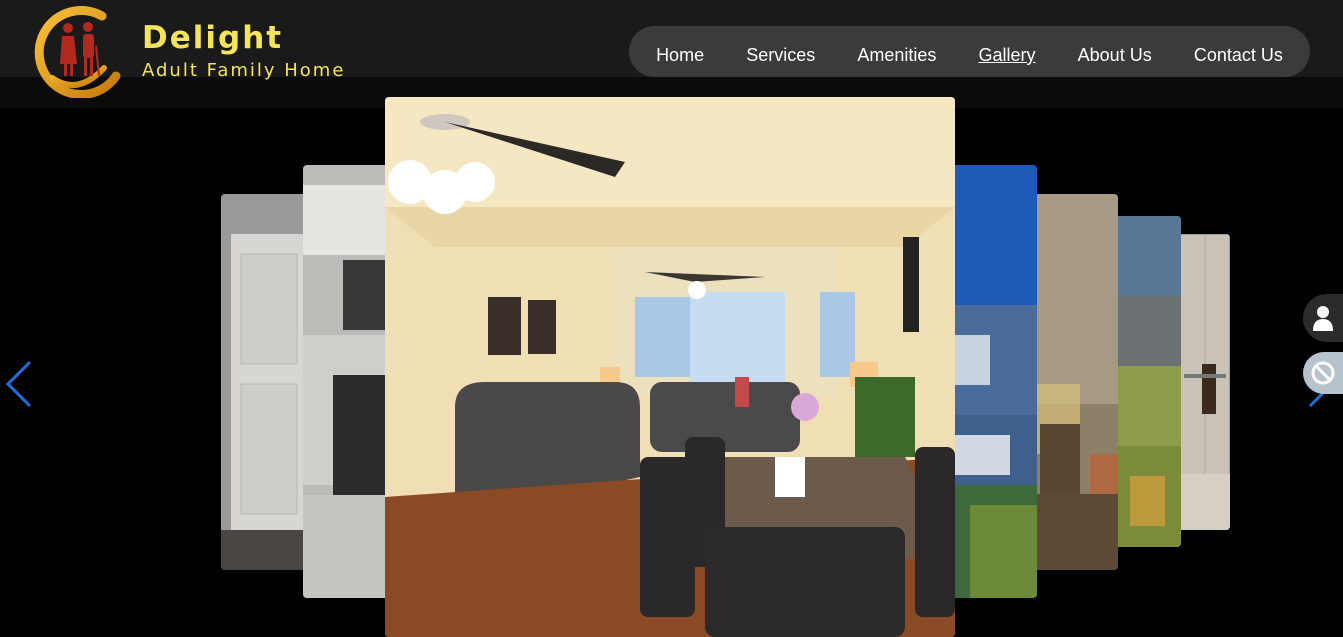 The image size is (1343, 637). I want to click on logo, so click(78, 52).